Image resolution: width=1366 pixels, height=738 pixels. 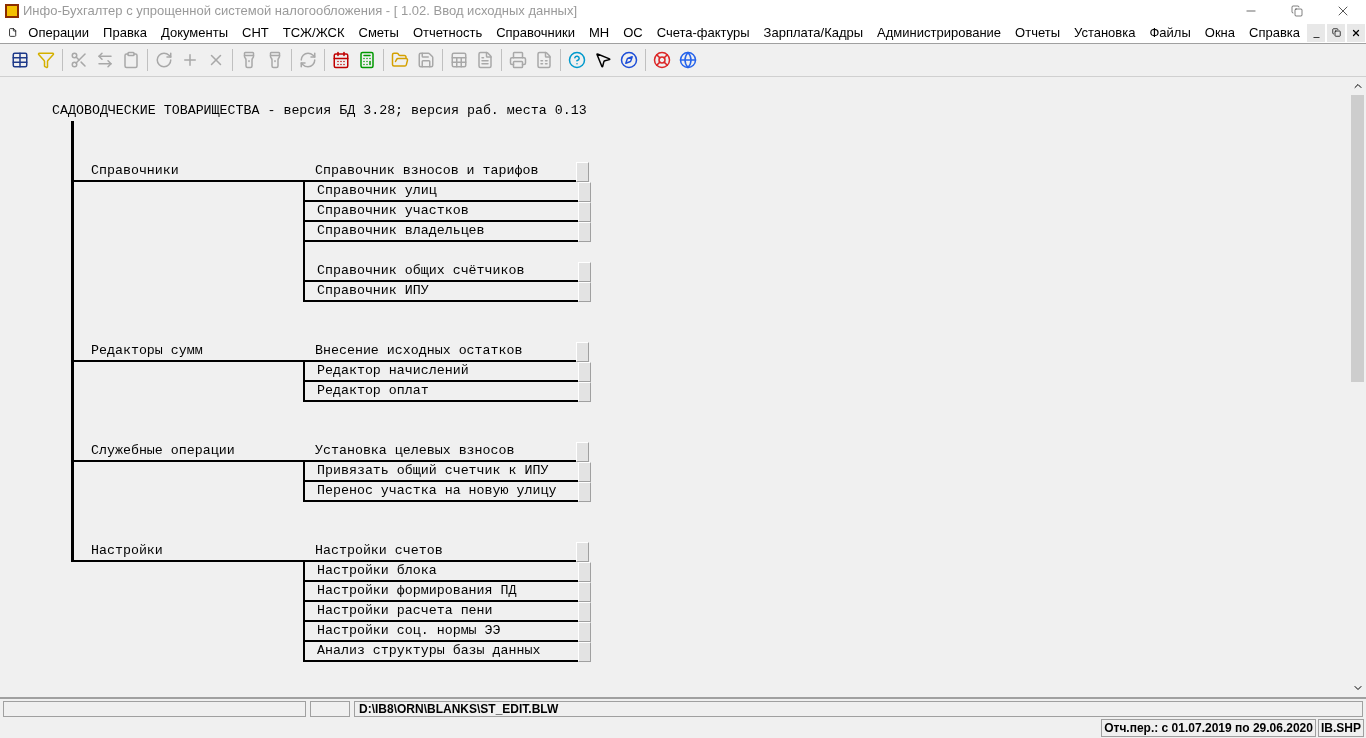 What do you see at coordinates (134, 171) in the screenshot?
I see `group-label: Справочники` at bounding box center [134, 171].